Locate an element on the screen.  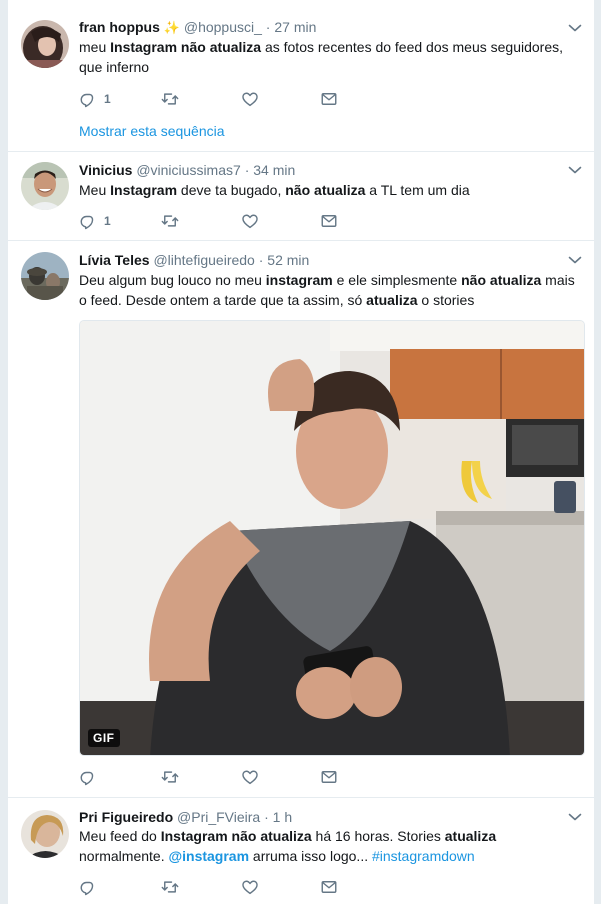
user-fullname: Vinicius is located at coordinates (105, 170).